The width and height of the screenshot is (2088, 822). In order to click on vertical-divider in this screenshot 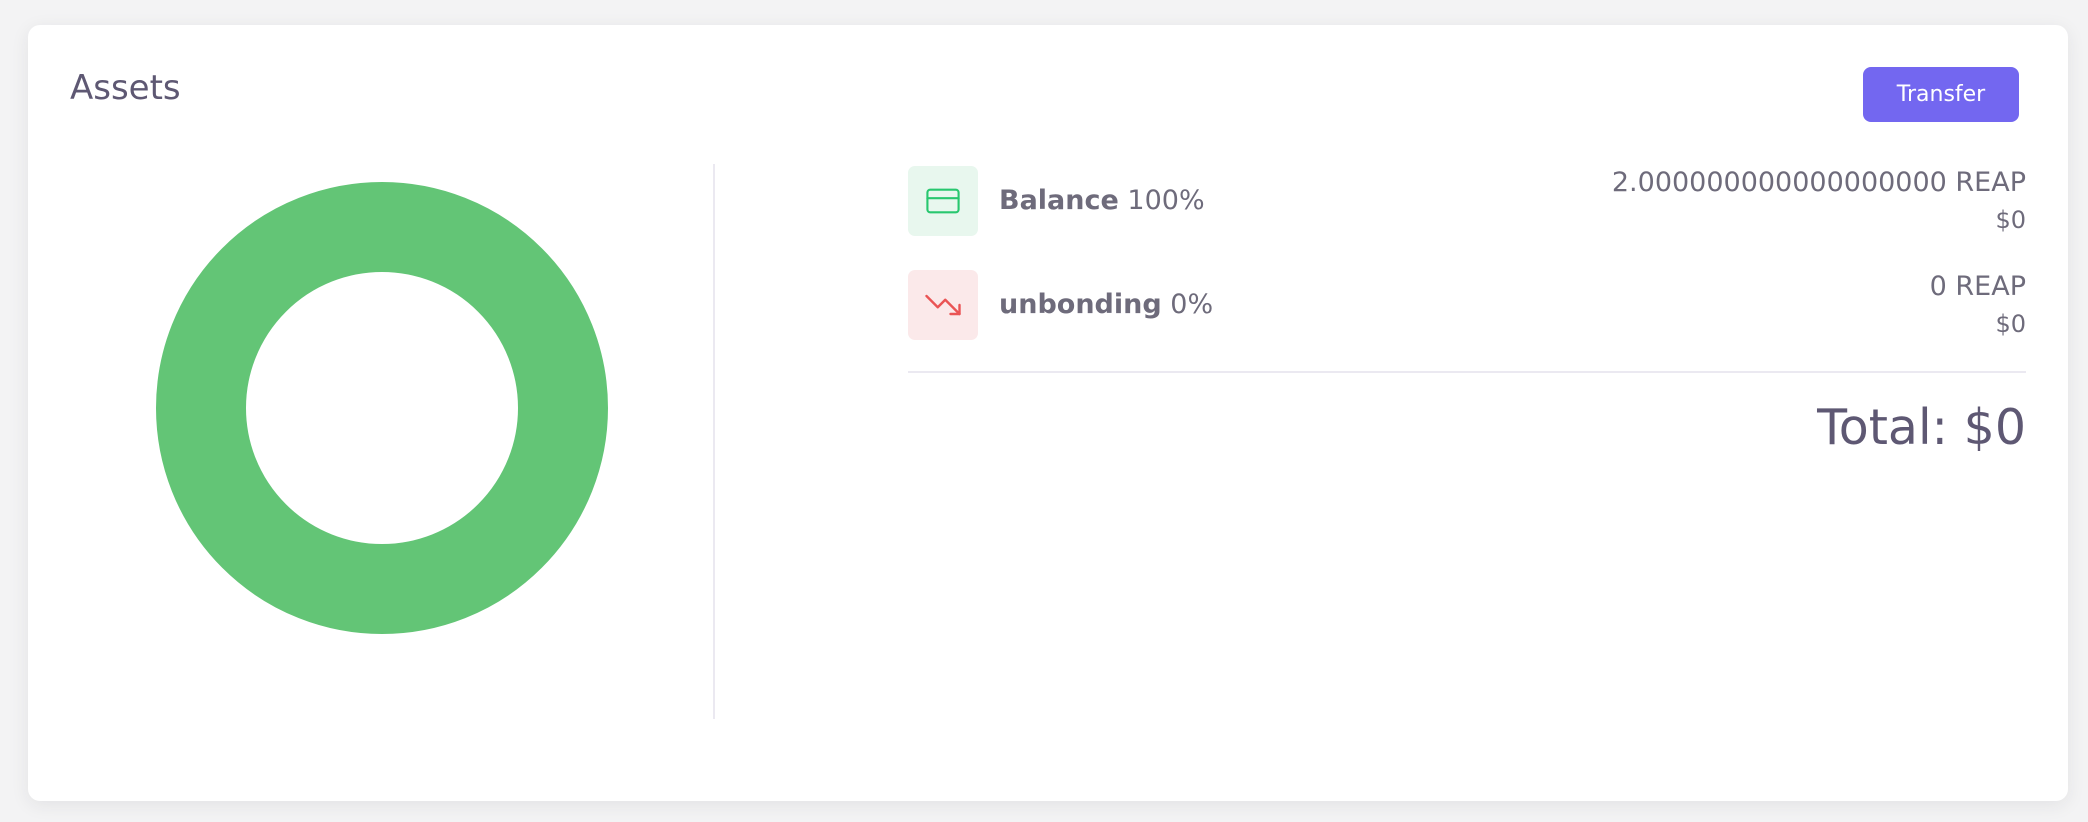, I will do `click(714, 441)`.